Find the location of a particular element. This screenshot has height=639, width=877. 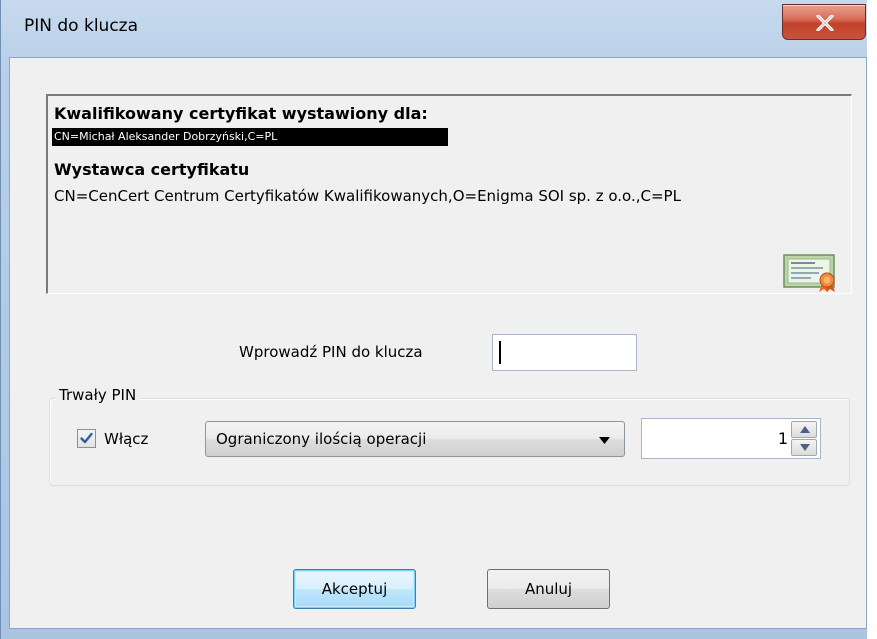

text-caret is located at coordinates (500, 352).